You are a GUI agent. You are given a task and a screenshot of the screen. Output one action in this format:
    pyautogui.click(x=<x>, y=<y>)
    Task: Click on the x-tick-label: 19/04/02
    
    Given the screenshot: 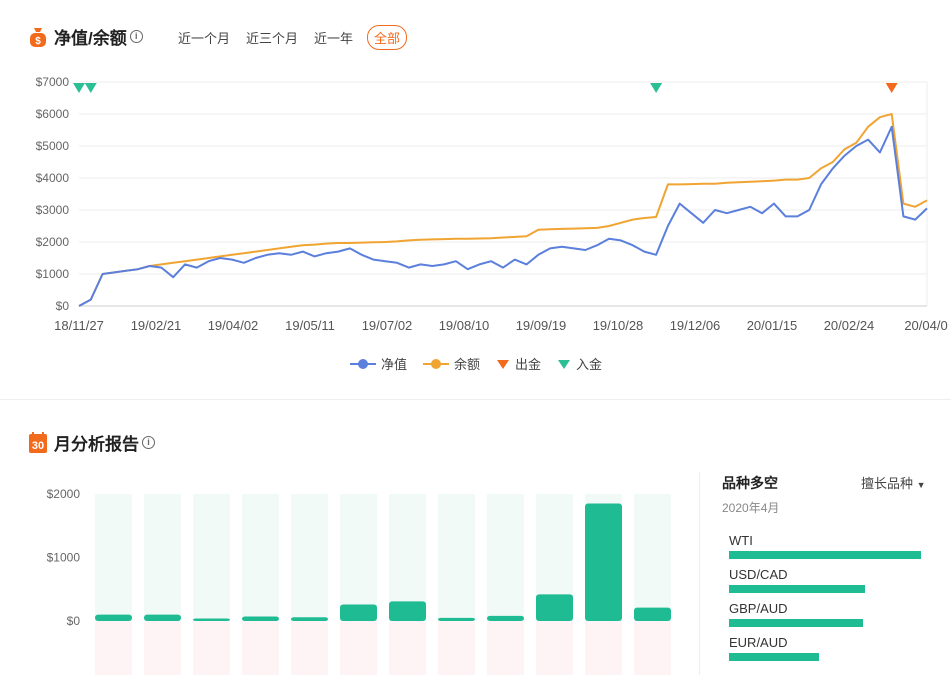 What is the action you would take?
    pyautogui.click(x=233, y=325)
    